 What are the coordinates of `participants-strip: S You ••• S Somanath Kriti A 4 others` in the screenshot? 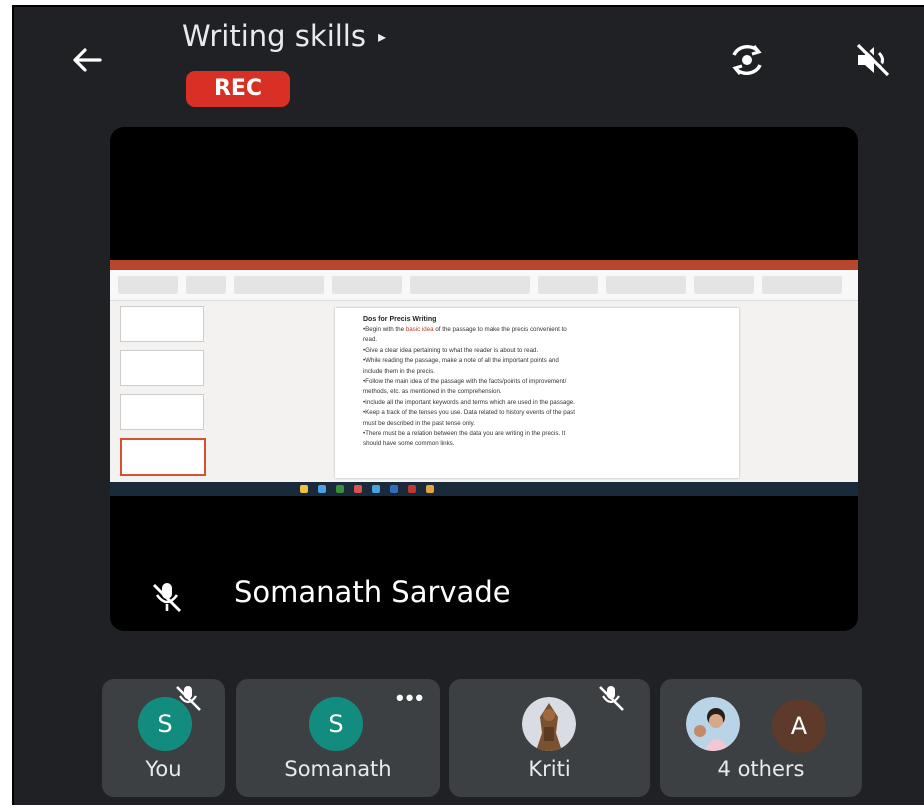 It's located at (482, 739).